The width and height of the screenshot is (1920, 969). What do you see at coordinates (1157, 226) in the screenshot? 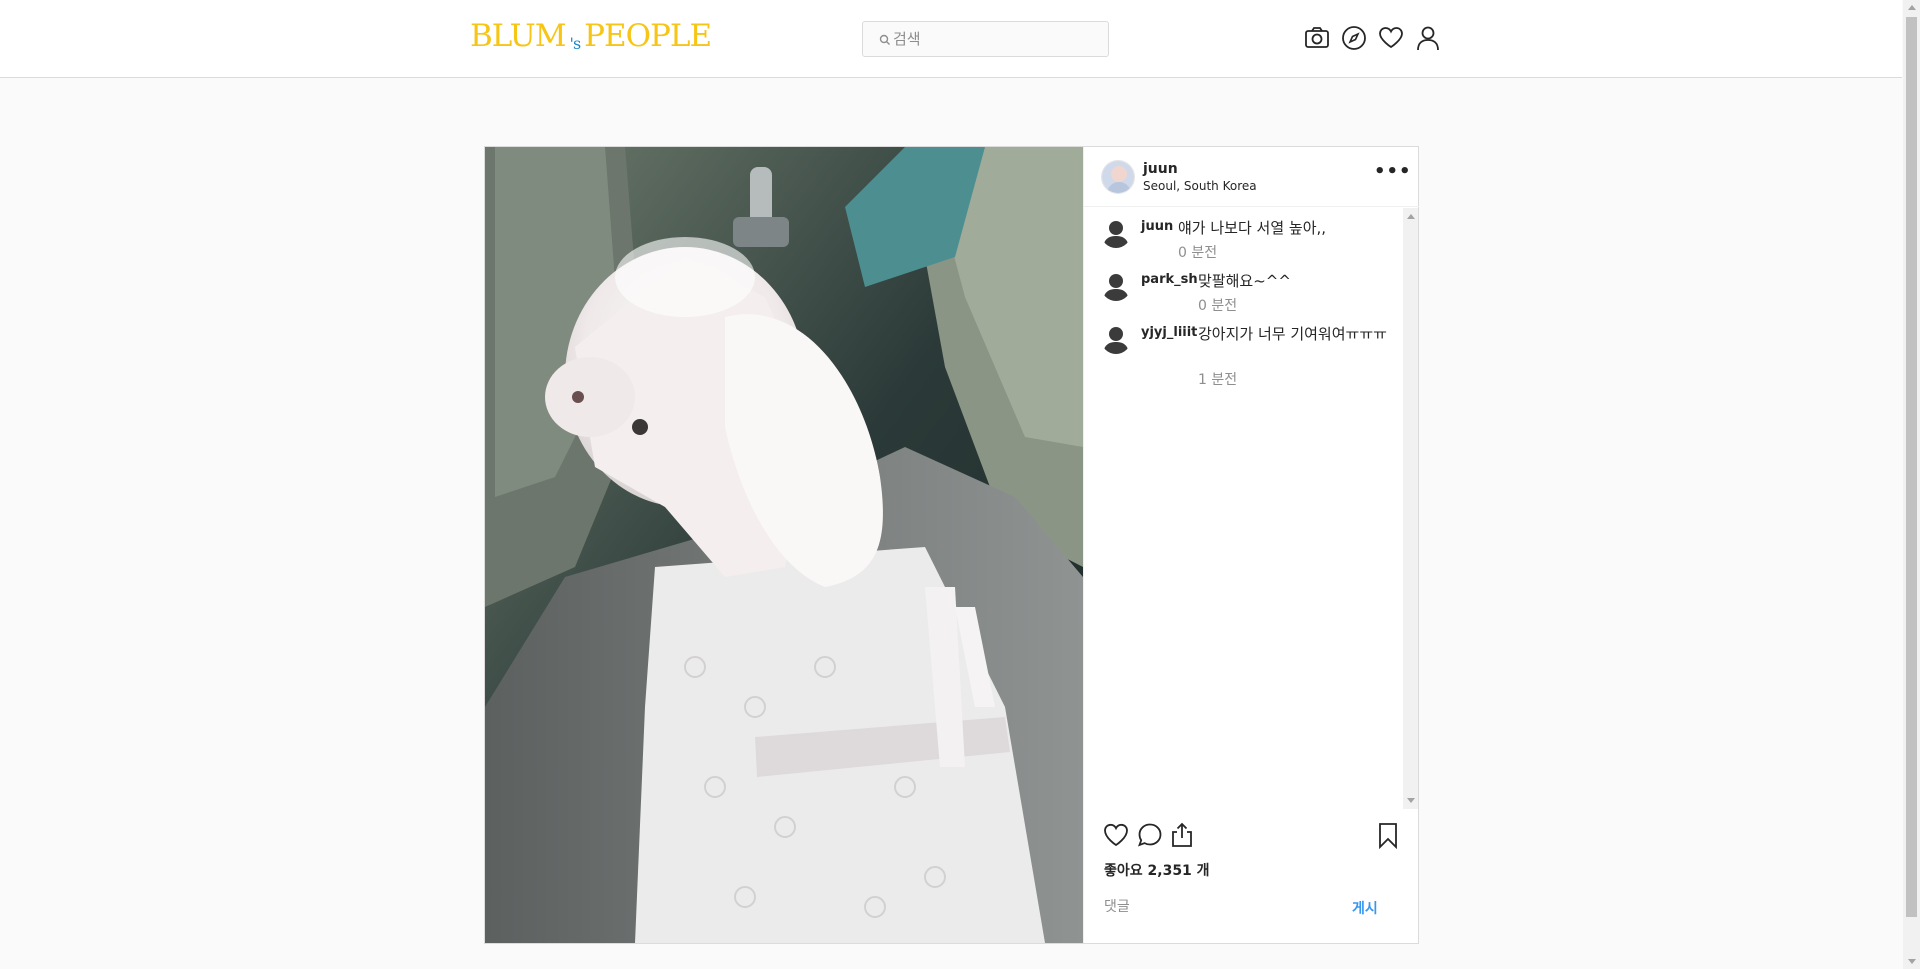
I see `comment-username: juun` at bounding box center [1157, 226].